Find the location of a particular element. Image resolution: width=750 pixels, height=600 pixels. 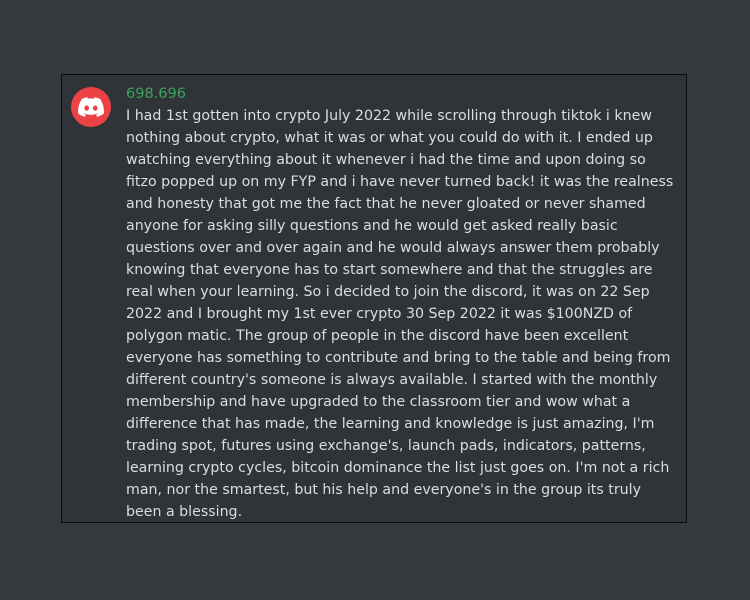

discord-logo-icon is located at coordinates (91, 107).